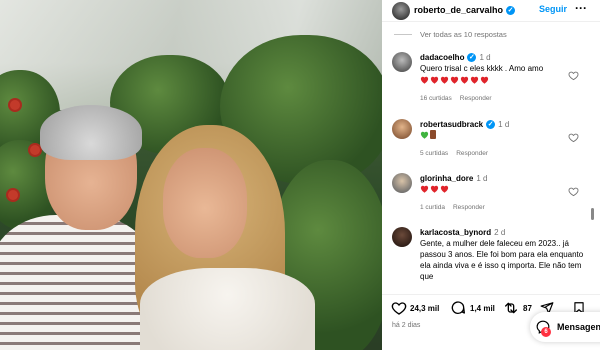 This screenshot has height=350, width=600. What do you see at coordinates (463, 34) in the screenshot?
I see `view-replies-label: Ver todas as 10 respostas` at bounding box center [463, 34].